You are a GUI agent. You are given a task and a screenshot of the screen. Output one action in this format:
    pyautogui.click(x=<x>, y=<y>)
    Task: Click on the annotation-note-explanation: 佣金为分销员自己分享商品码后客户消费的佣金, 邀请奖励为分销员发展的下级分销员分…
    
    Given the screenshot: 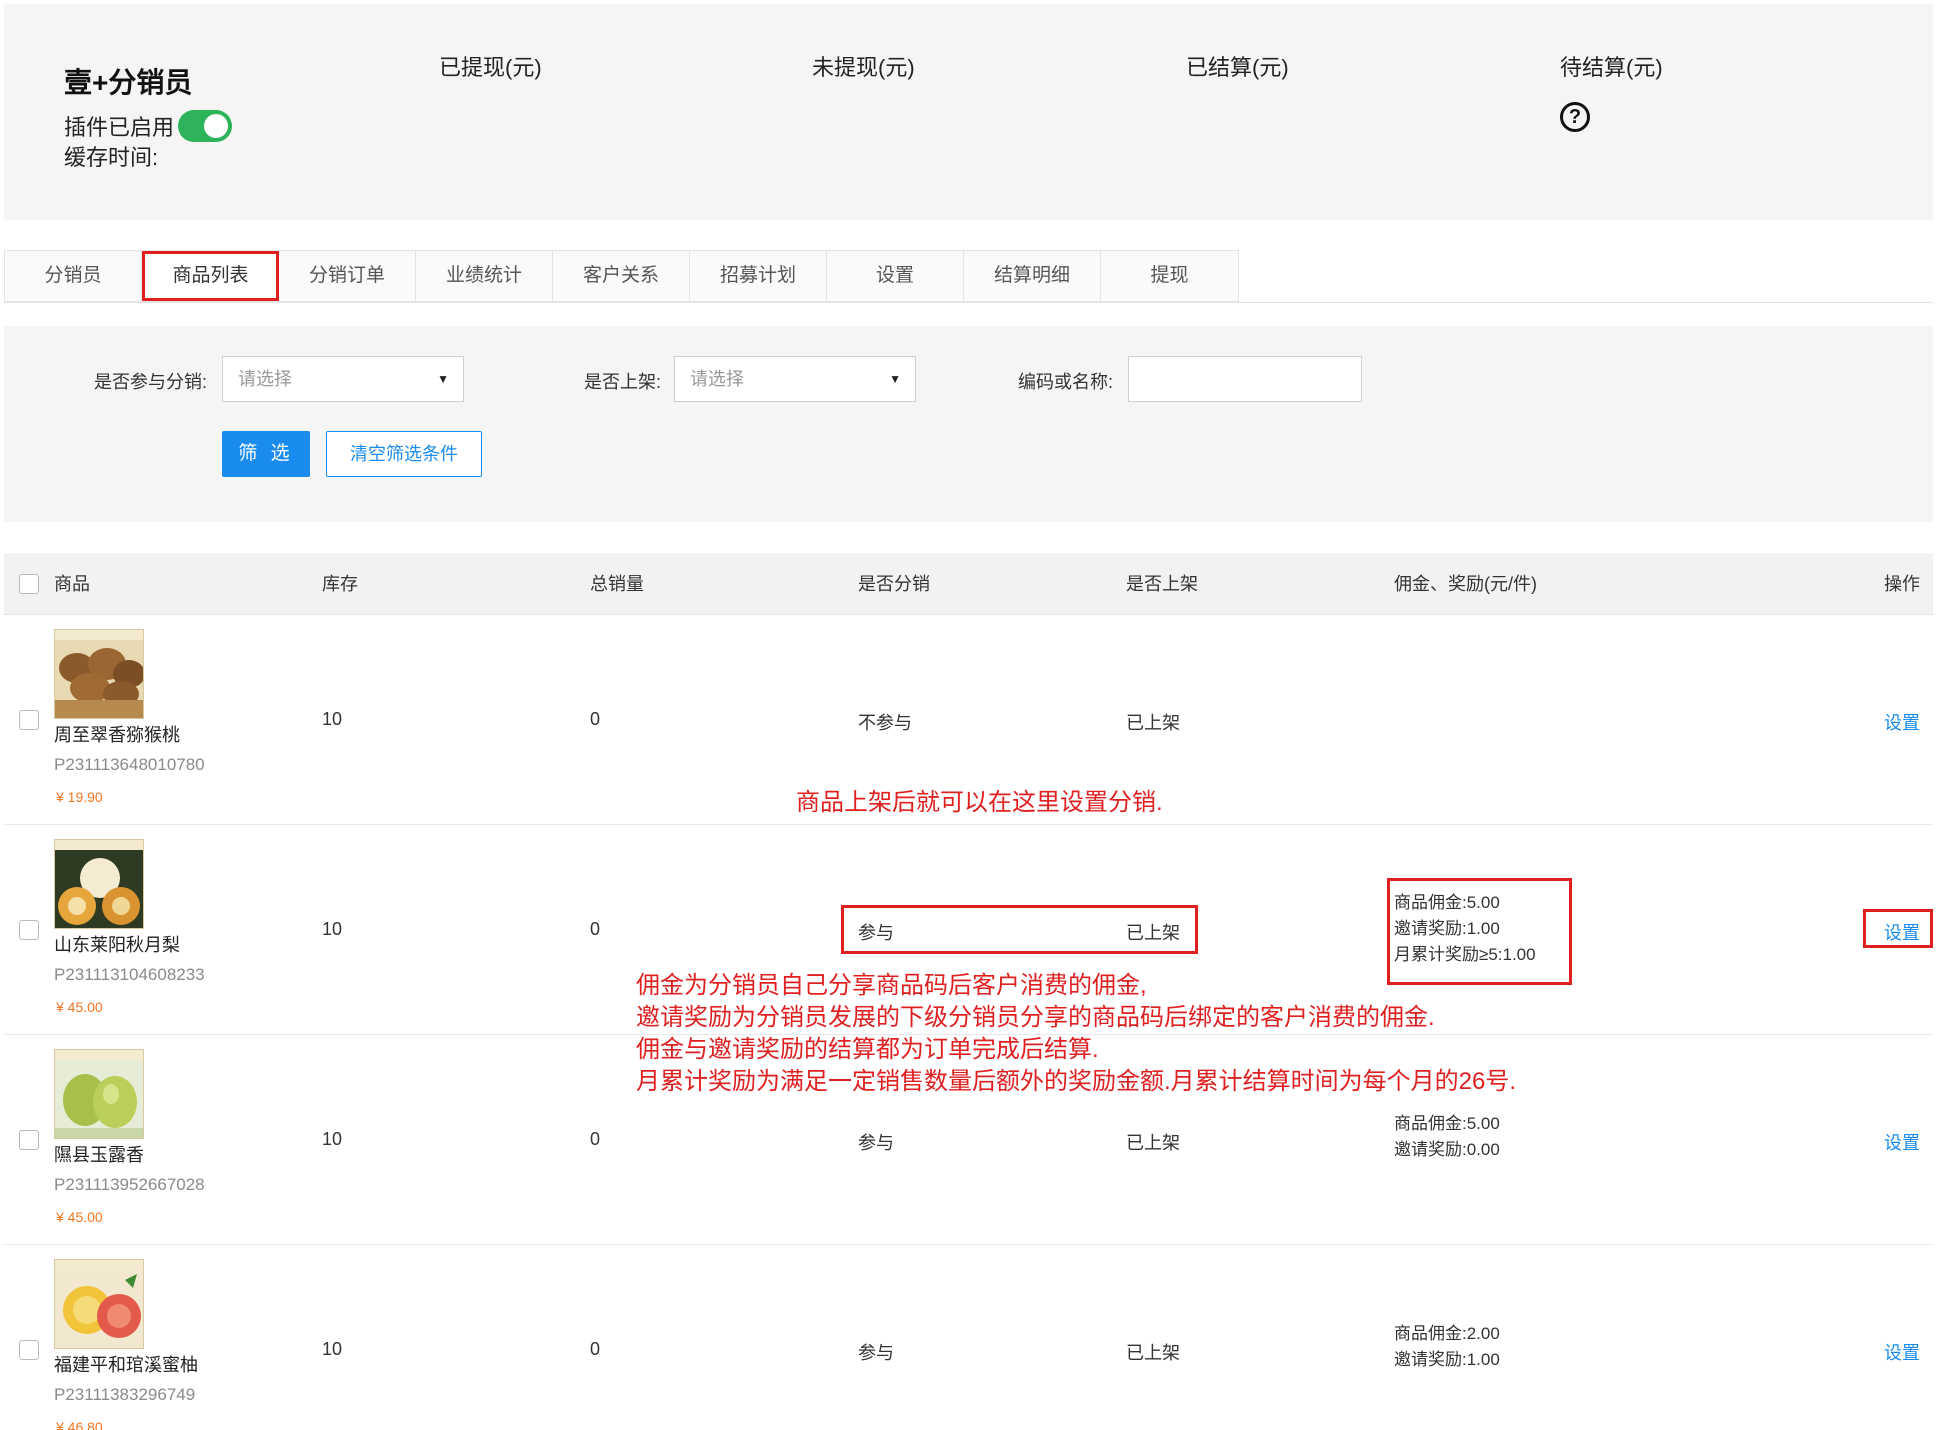 What is the action you would take?
    pyautogui.click(x=1076, y=1034)
    